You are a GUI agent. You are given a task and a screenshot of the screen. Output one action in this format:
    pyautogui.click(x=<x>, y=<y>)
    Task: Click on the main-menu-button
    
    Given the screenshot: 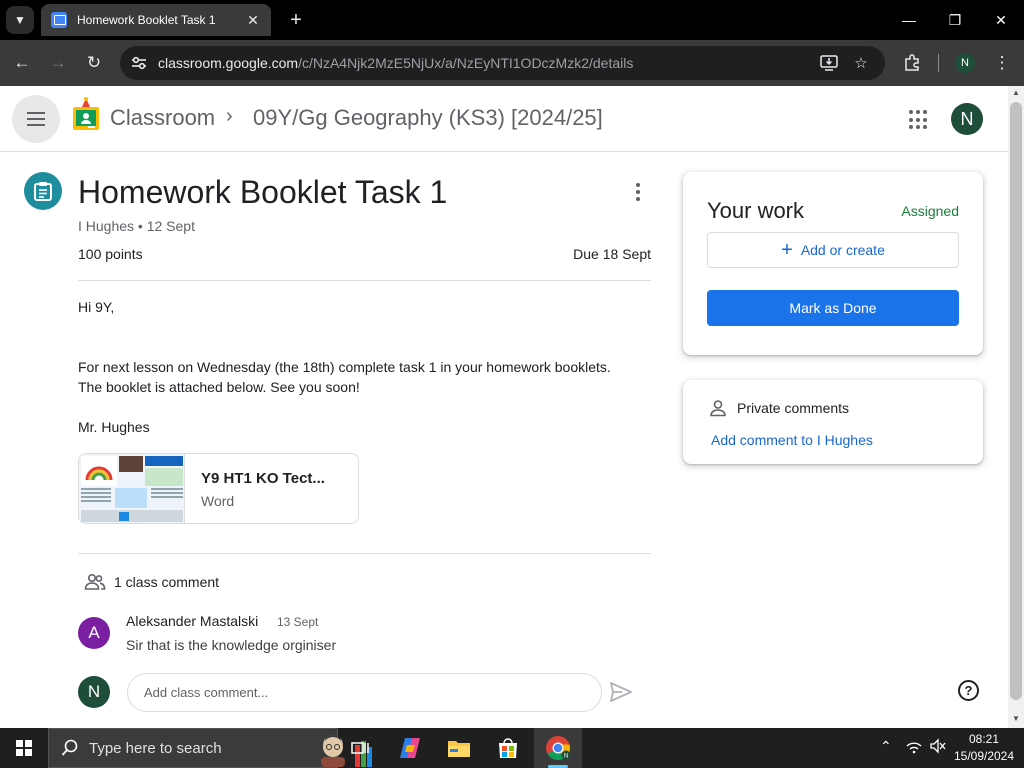 What is the action you would take?
    pyautogui.click(x=36, y=119)
    